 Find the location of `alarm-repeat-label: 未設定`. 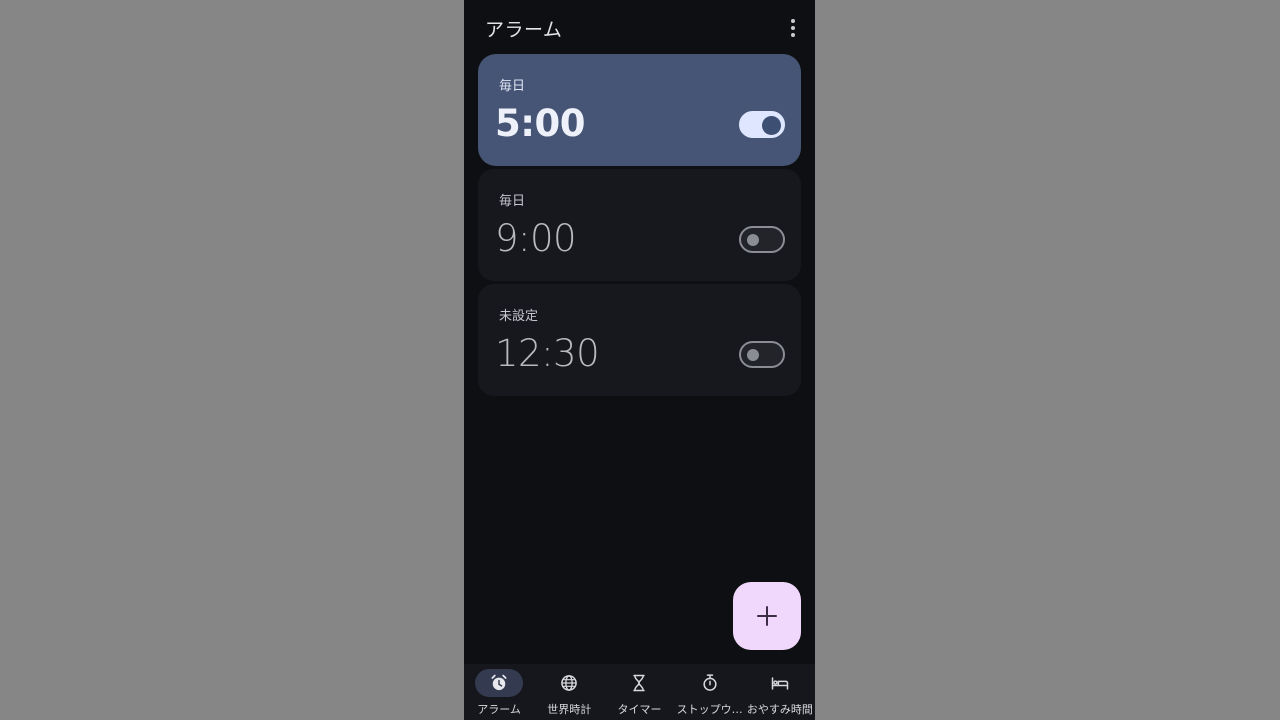

alarm-repeat-label: 未設定 is located at coordinates (518, 314).